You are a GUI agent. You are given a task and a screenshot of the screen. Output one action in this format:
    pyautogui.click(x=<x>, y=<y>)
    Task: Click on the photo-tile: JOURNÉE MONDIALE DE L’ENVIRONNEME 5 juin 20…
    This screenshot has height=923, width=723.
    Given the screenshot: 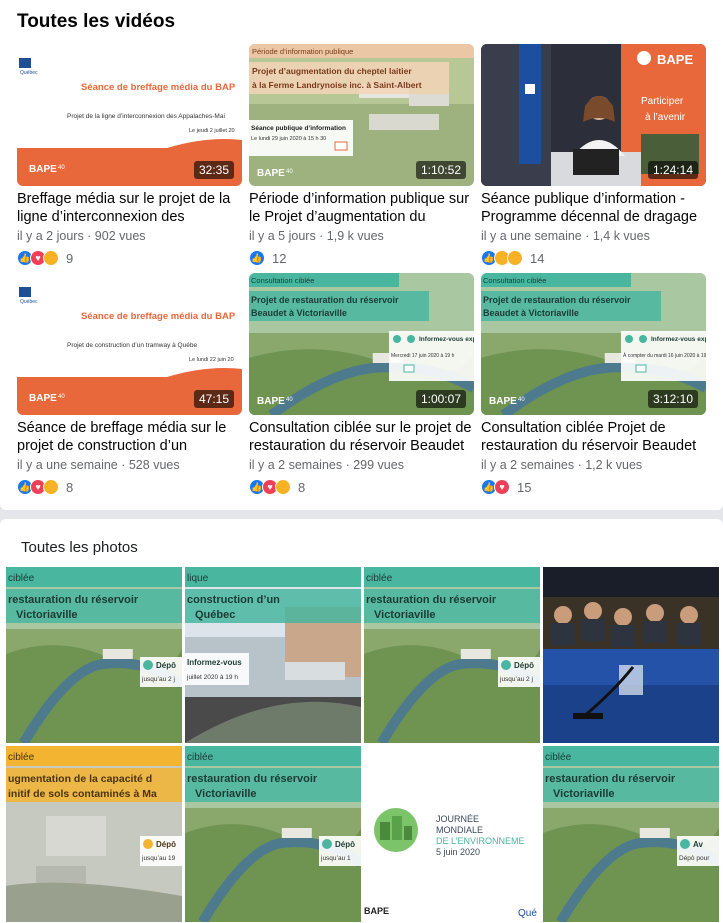 What is the action you would take?
    pyautogui.click(x=452, y=834)
    